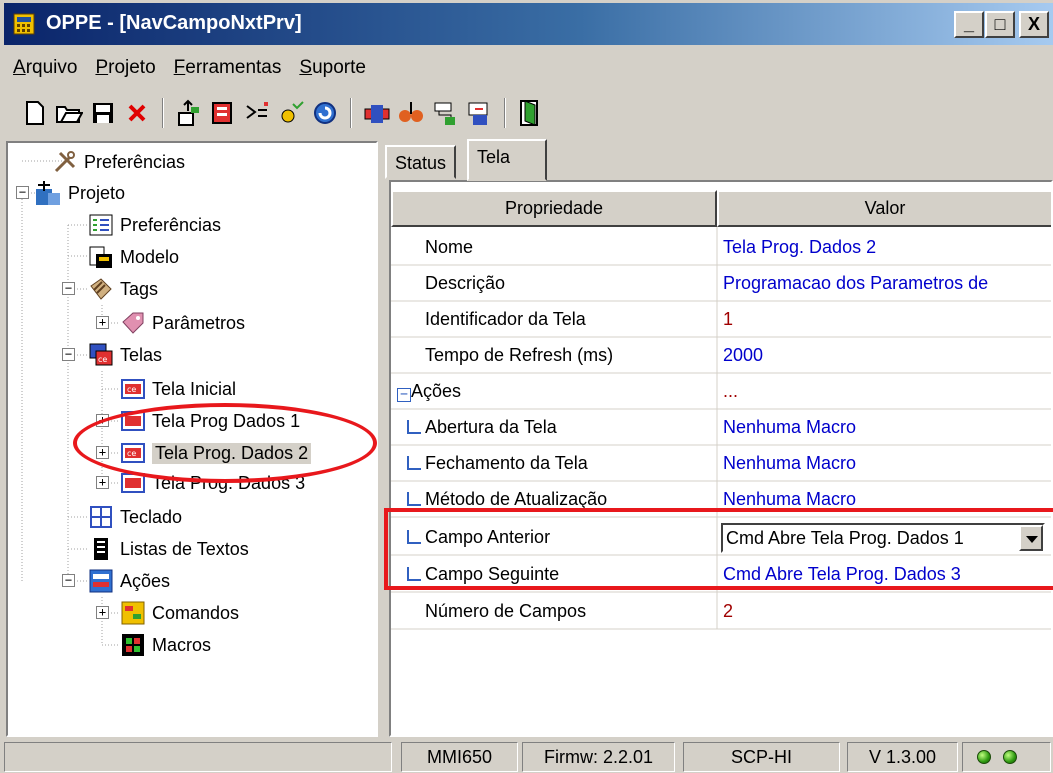  I want to click on status-bar: MMI650 Firmw: 2.2.01 SCP-HI V 1.3.00, so click(526, 756).